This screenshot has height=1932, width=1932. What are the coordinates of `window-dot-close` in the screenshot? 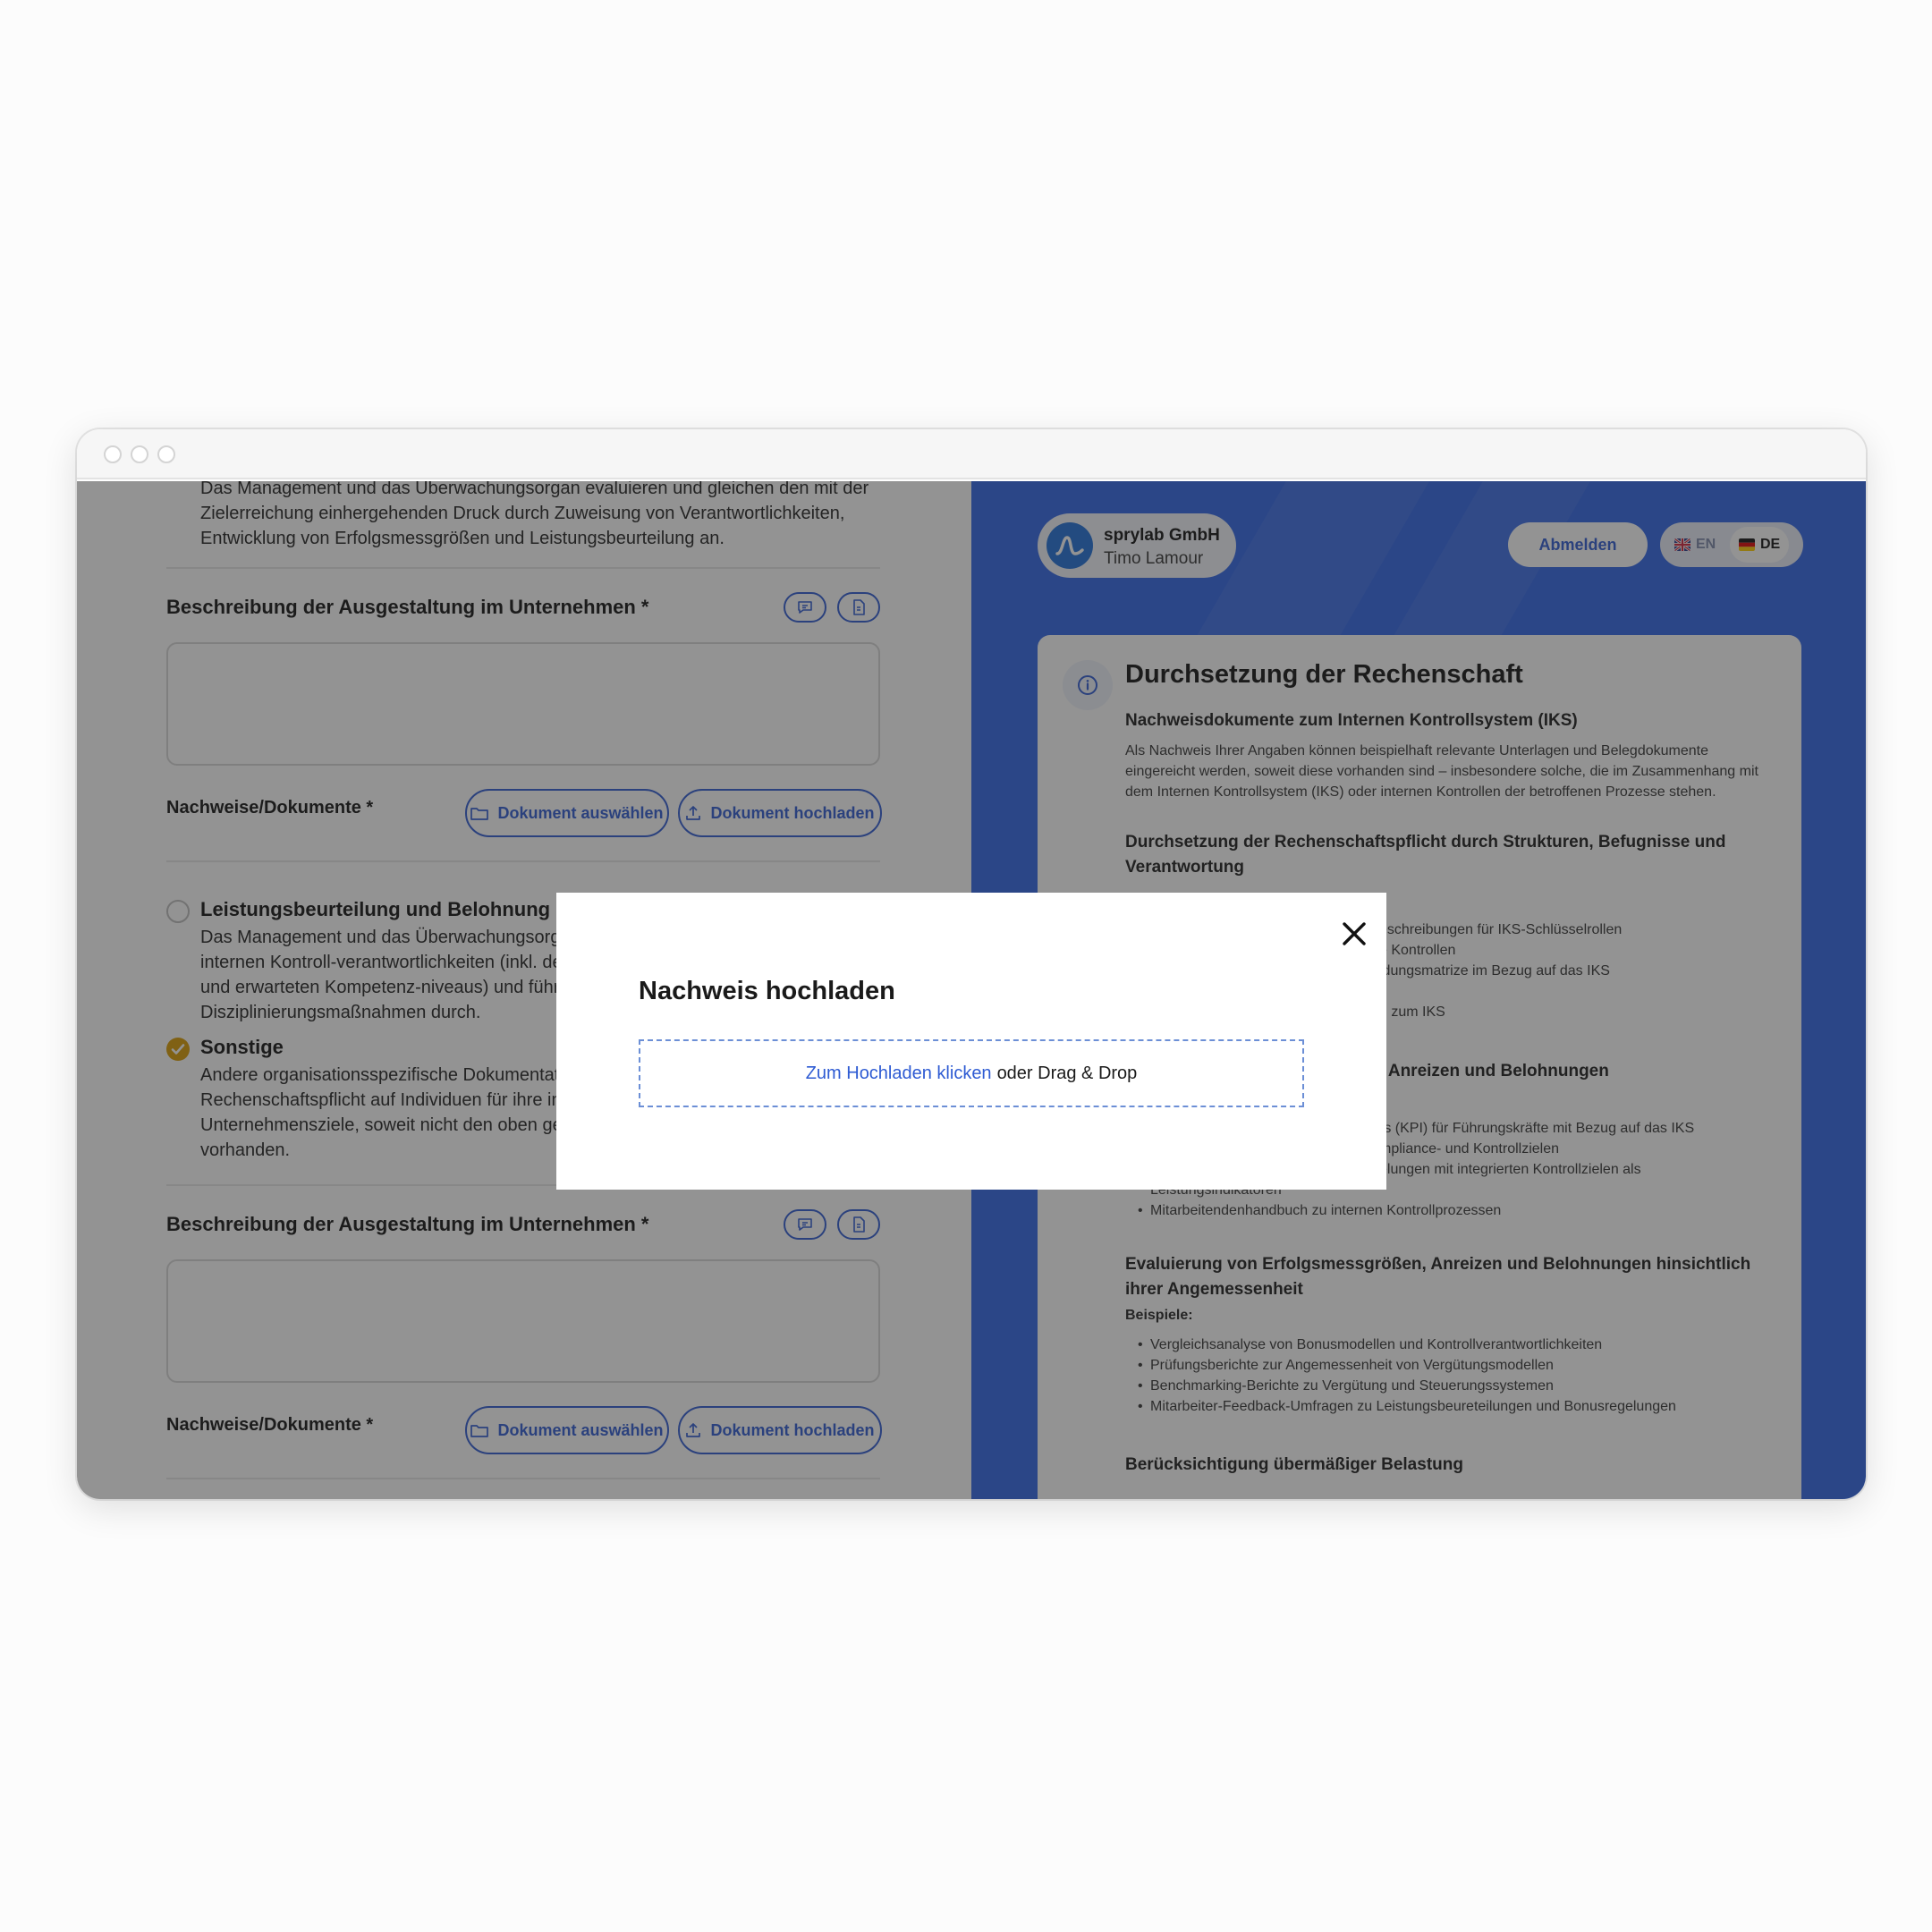 It's located at (113, 454).